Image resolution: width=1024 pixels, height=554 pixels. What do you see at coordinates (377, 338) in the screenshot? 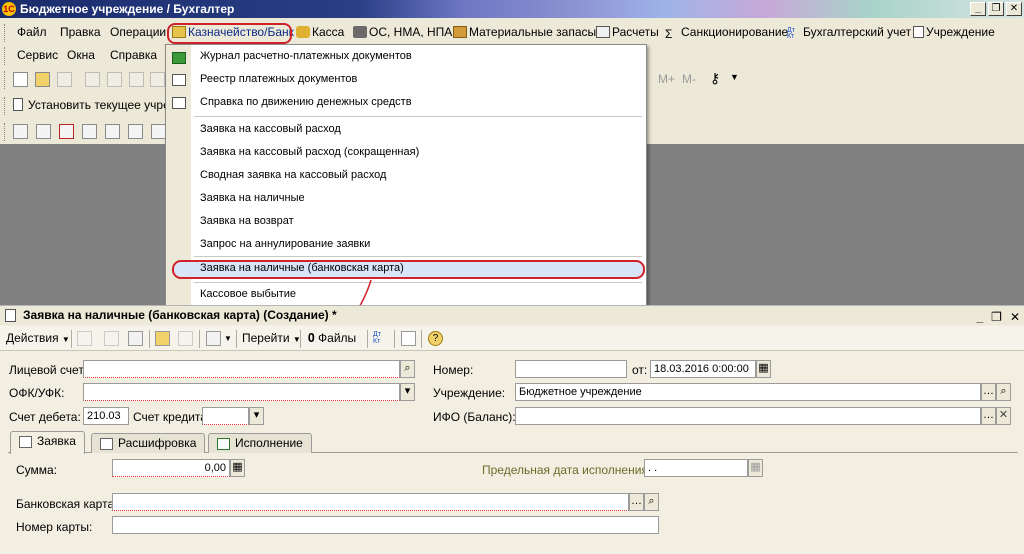
I see `dtkt-icon: Дт Кт` at bounding box center [377, 338].